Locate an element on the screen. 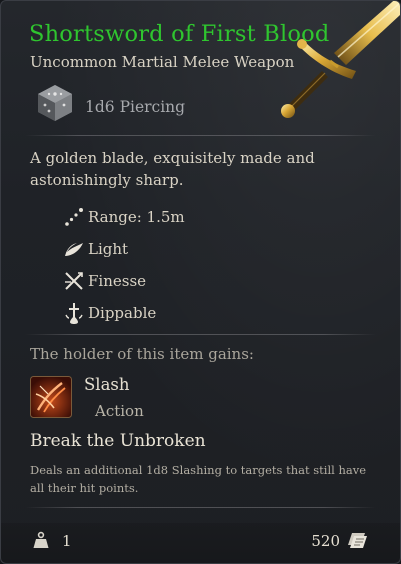 Image resolution: width=401 pixels, height=564 pixels. property-range: Range: 1.5m is located at coordinates (124, 217).